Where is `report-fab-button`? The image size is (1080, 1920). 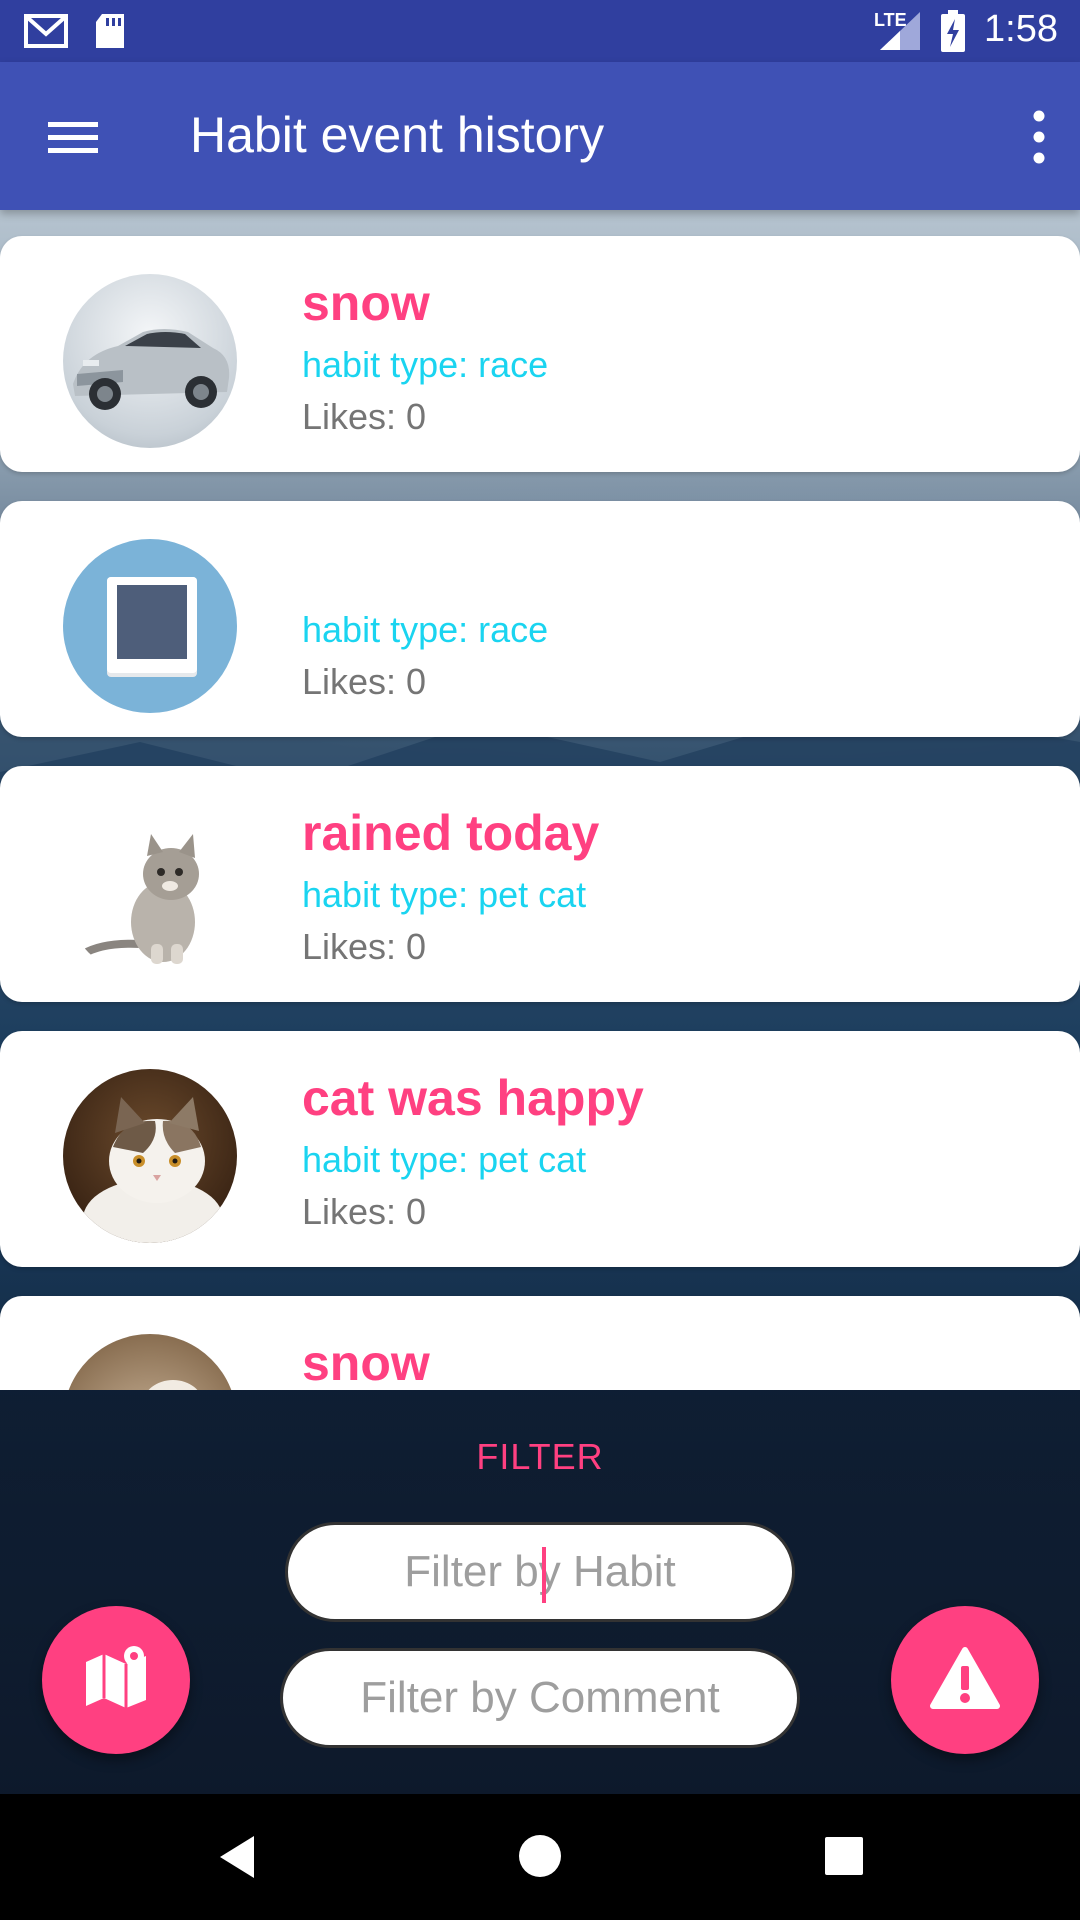
report-fab-button is located at coordinates (965, 1680).